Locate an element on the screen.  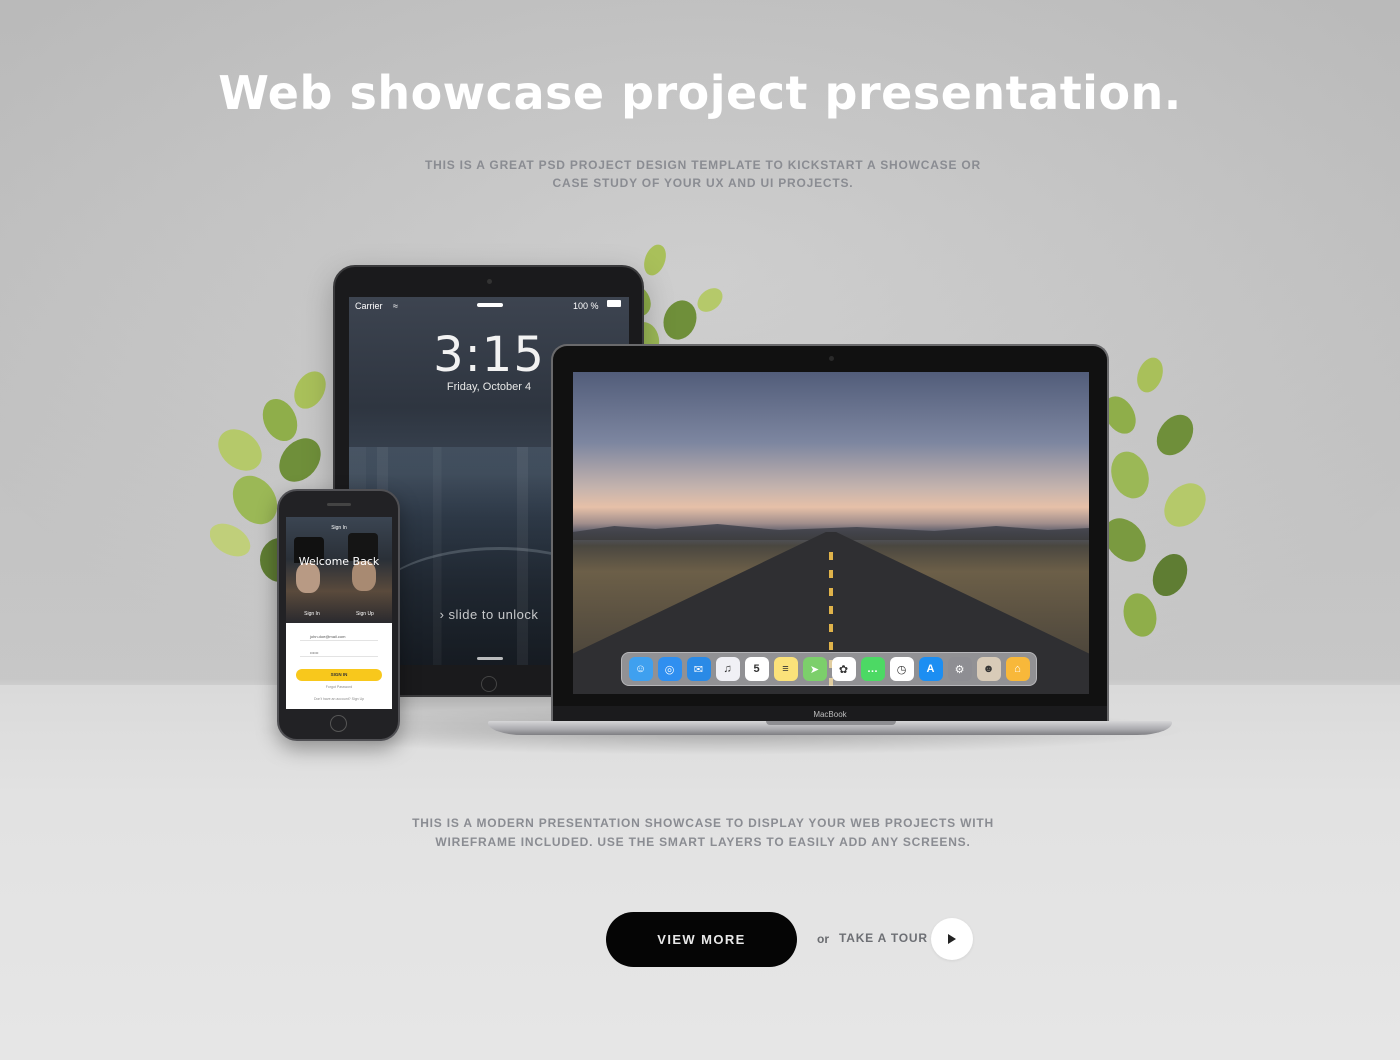
settings-icon: ⚙ is located at coordinates (959, 669).